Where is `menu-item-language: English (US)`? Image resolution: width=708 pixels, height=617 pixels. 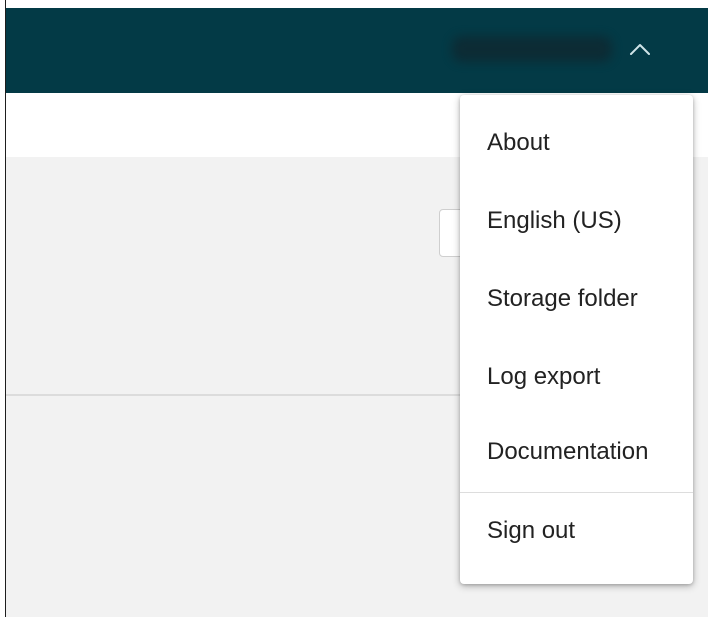
menu-item-language: English (US) is located at coordinates (576, 221).